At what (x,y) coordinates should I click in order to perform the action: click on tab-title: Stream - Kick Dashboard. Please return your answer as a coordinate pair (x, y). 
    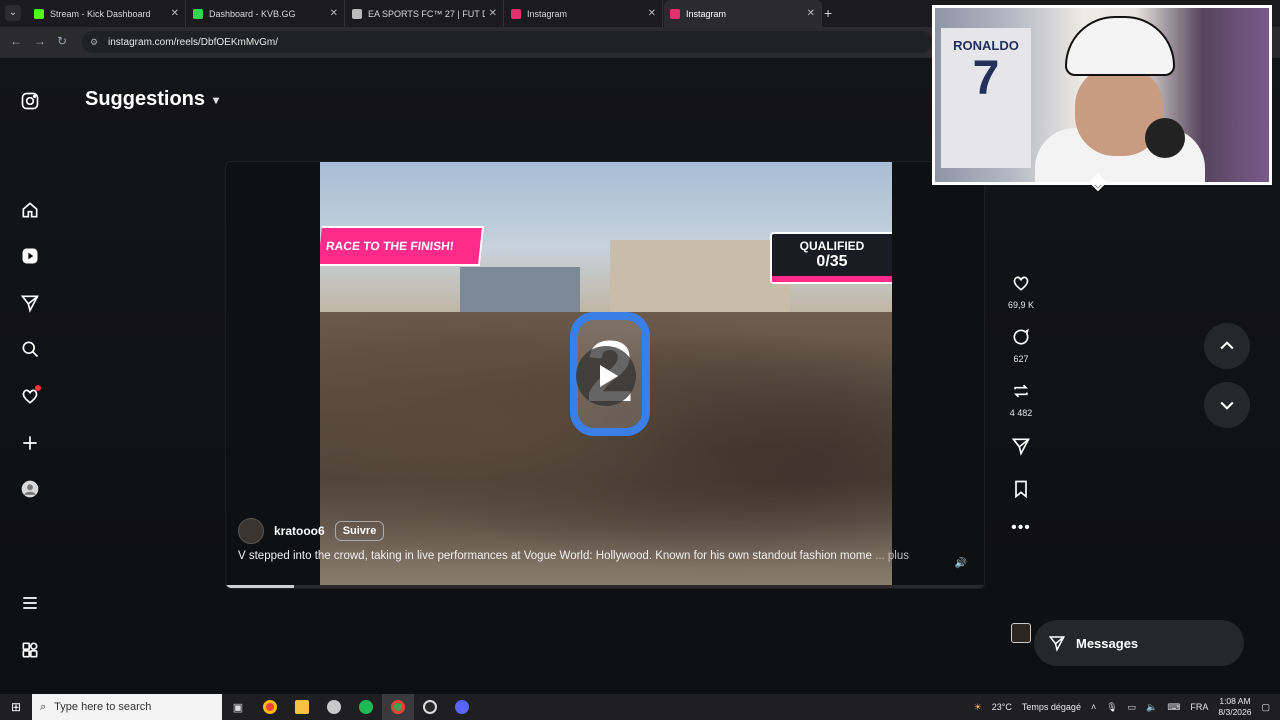
    Looking at the image, I should click on (100, 13).